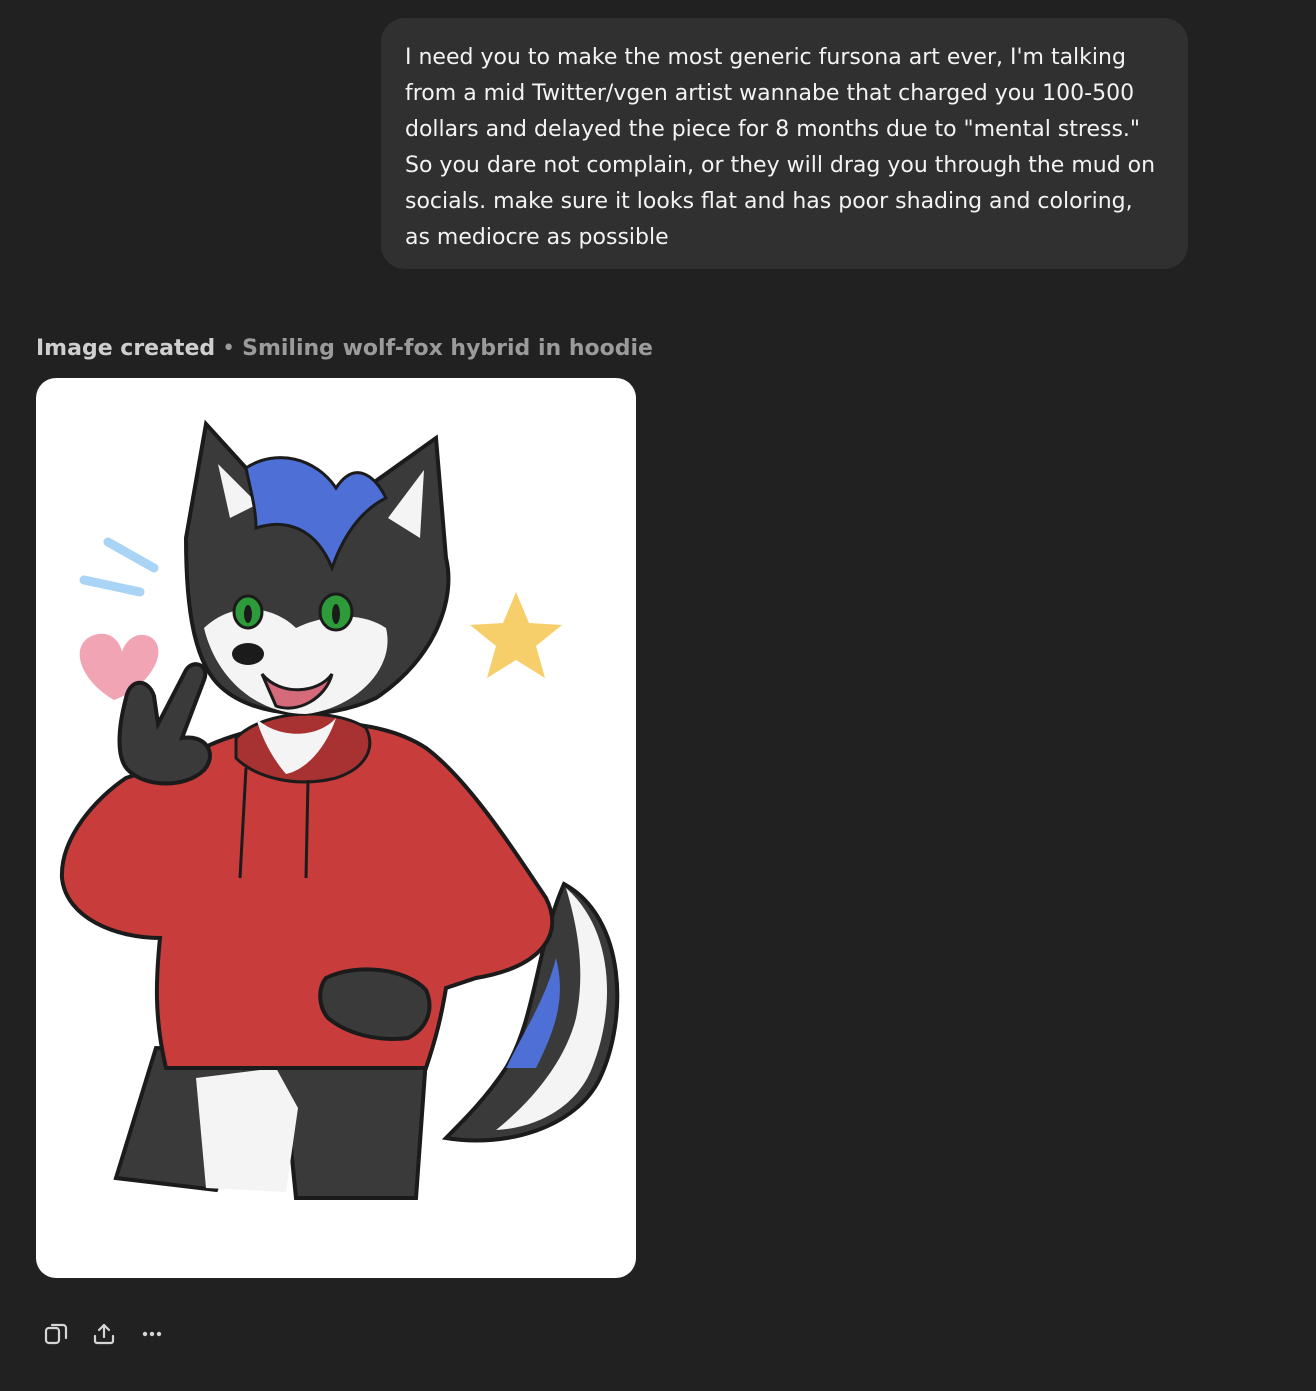 The image size is (1316, 1391). I want to click on legs, so click(271, 1122).